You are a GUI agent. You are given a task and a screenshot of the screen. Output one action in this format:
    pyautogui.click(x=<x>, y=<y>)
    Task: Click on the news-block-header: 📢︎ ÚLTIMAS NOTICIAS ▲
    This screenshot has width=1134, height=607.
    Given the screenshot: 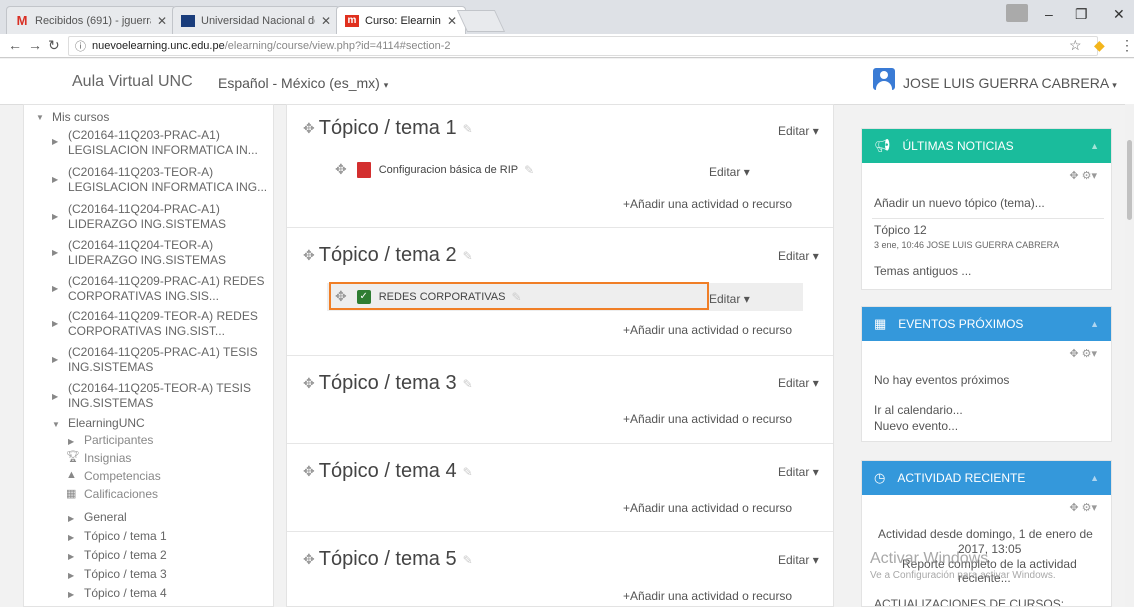 What is the action you would take?
    pyautogui.click(x=986, y=146)
    